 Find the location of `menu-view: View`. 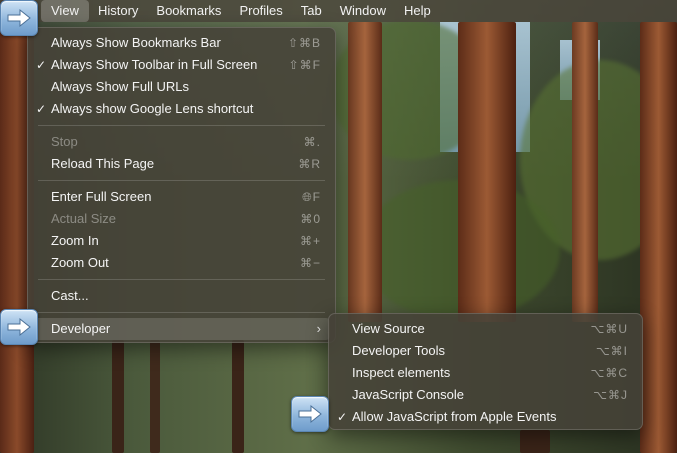

menu-view: View is located at coordinates (65, 11).